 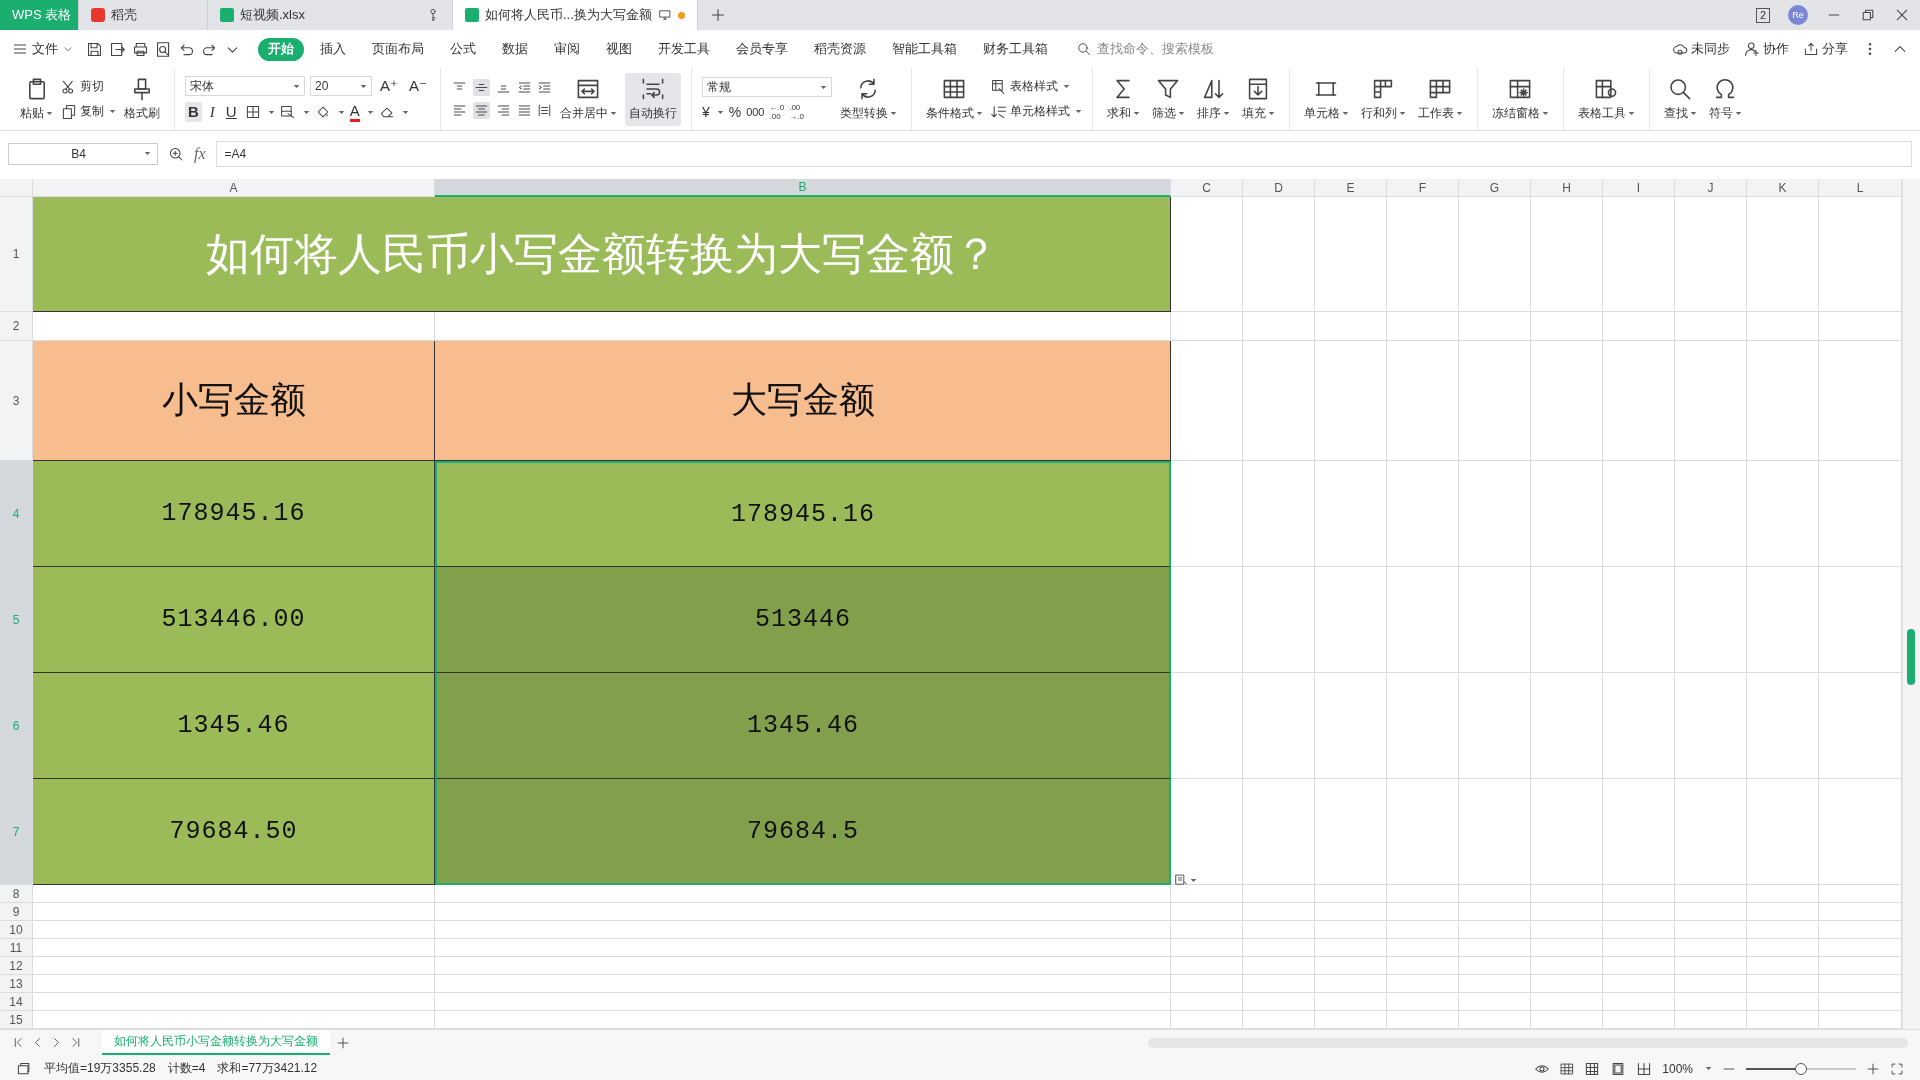 What do you see at coordinates (735, 112) in the screenshot?
I see `percent-button: %` at bounding box center [735, 112].